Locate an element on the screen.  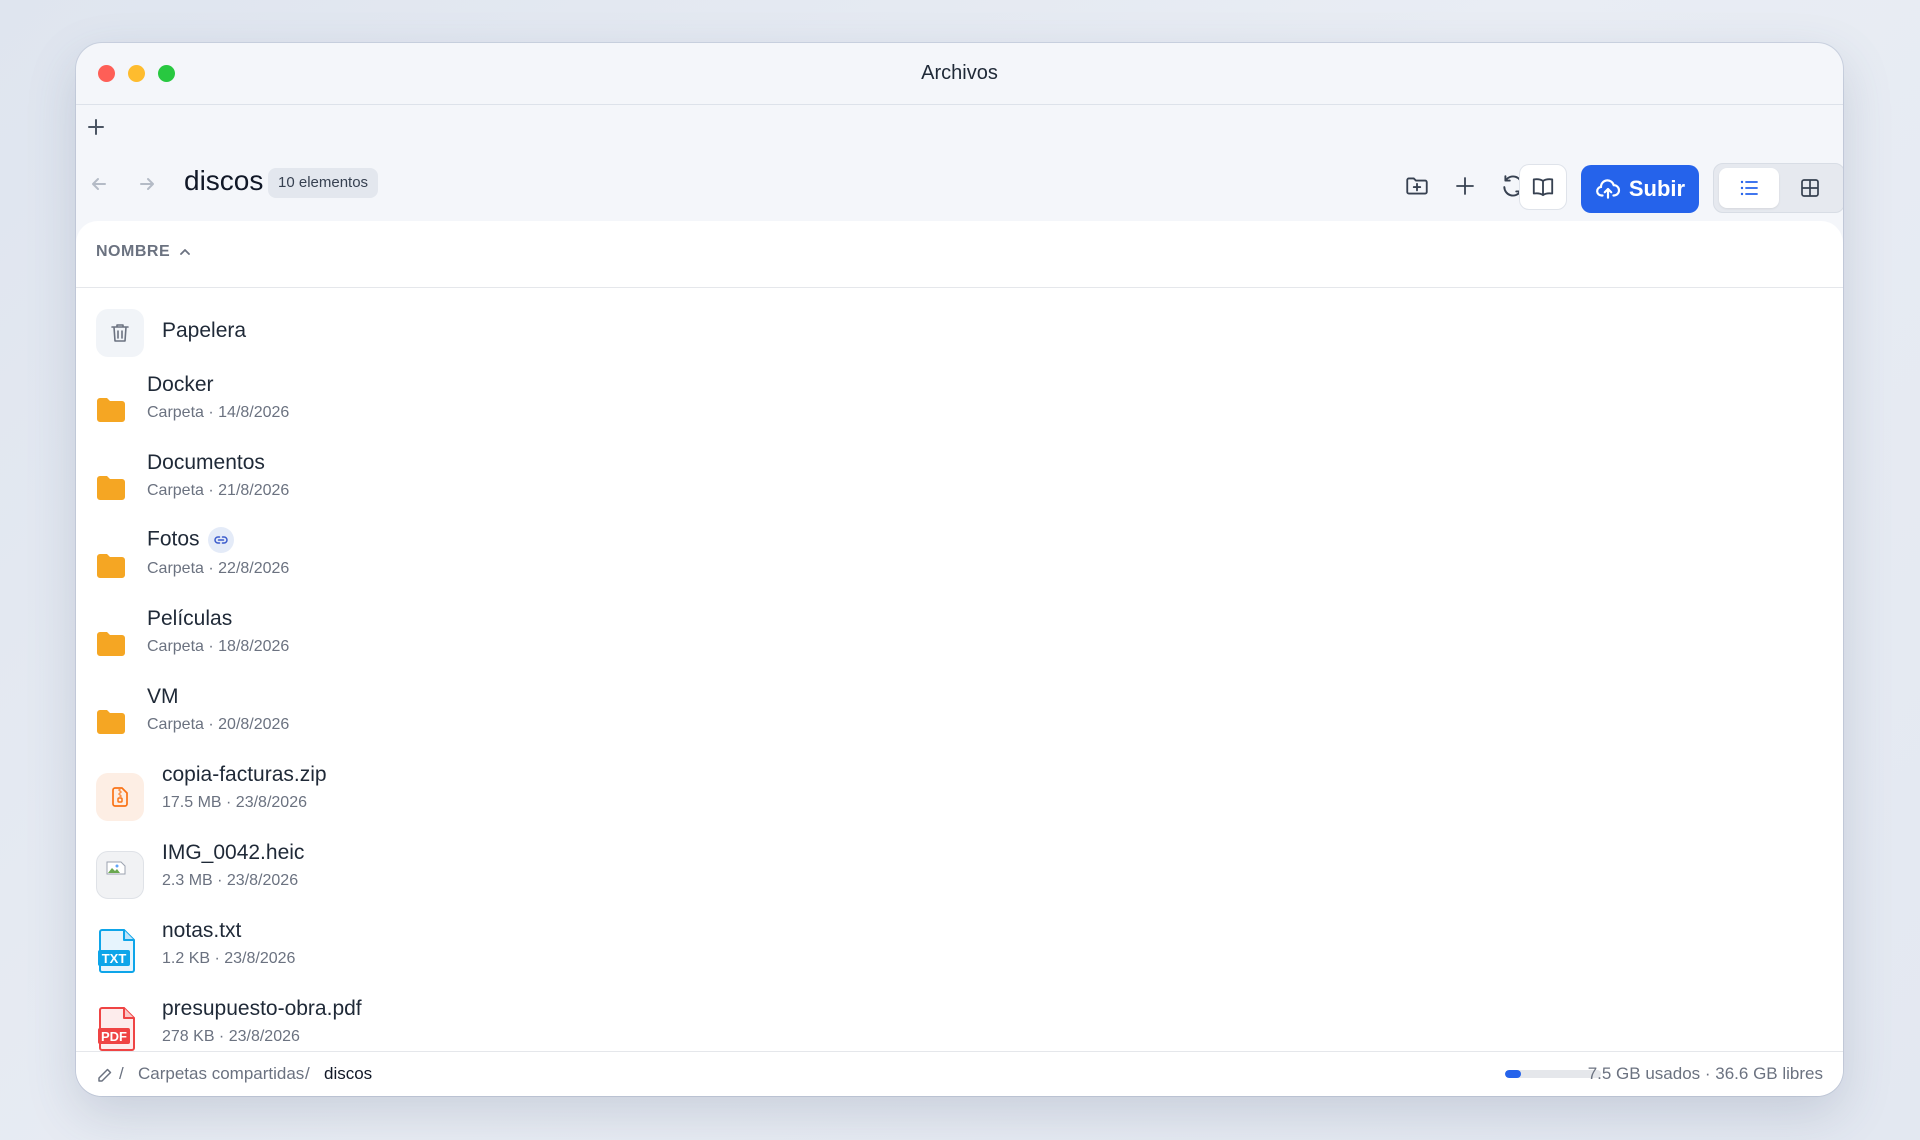
arrow-left-icon is located at coordinates (99, 184).